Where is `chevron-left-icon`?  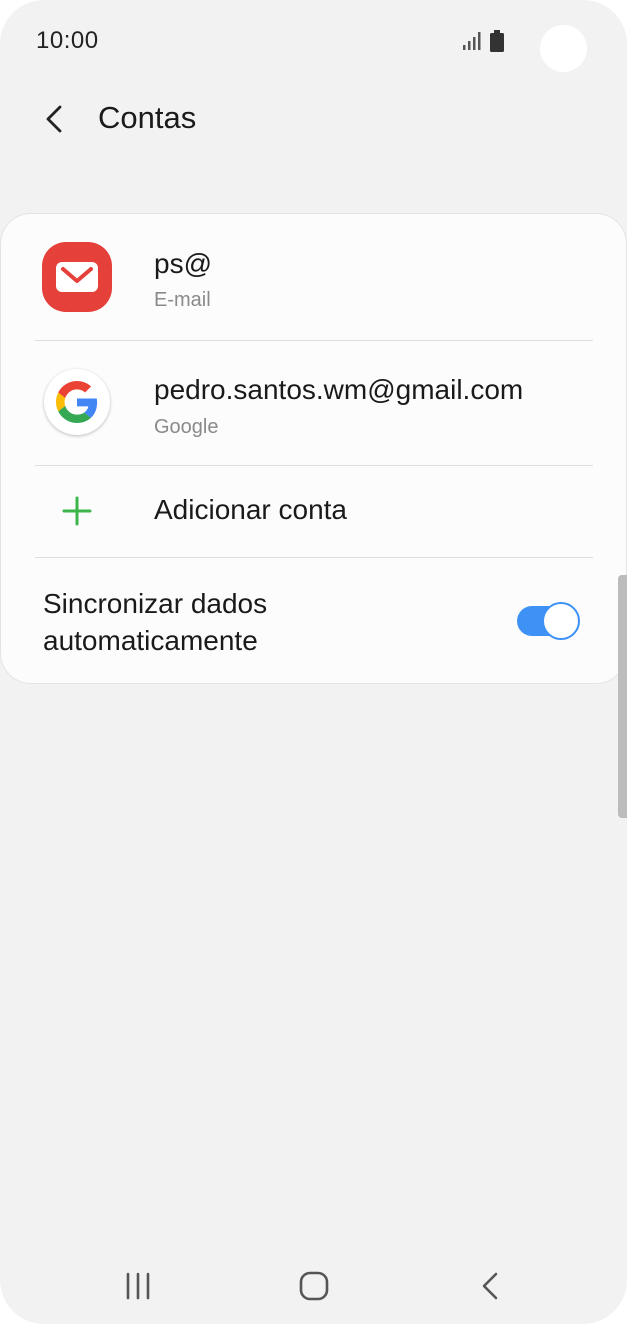 chevron-left-icon is located at coordinates (54, 119).